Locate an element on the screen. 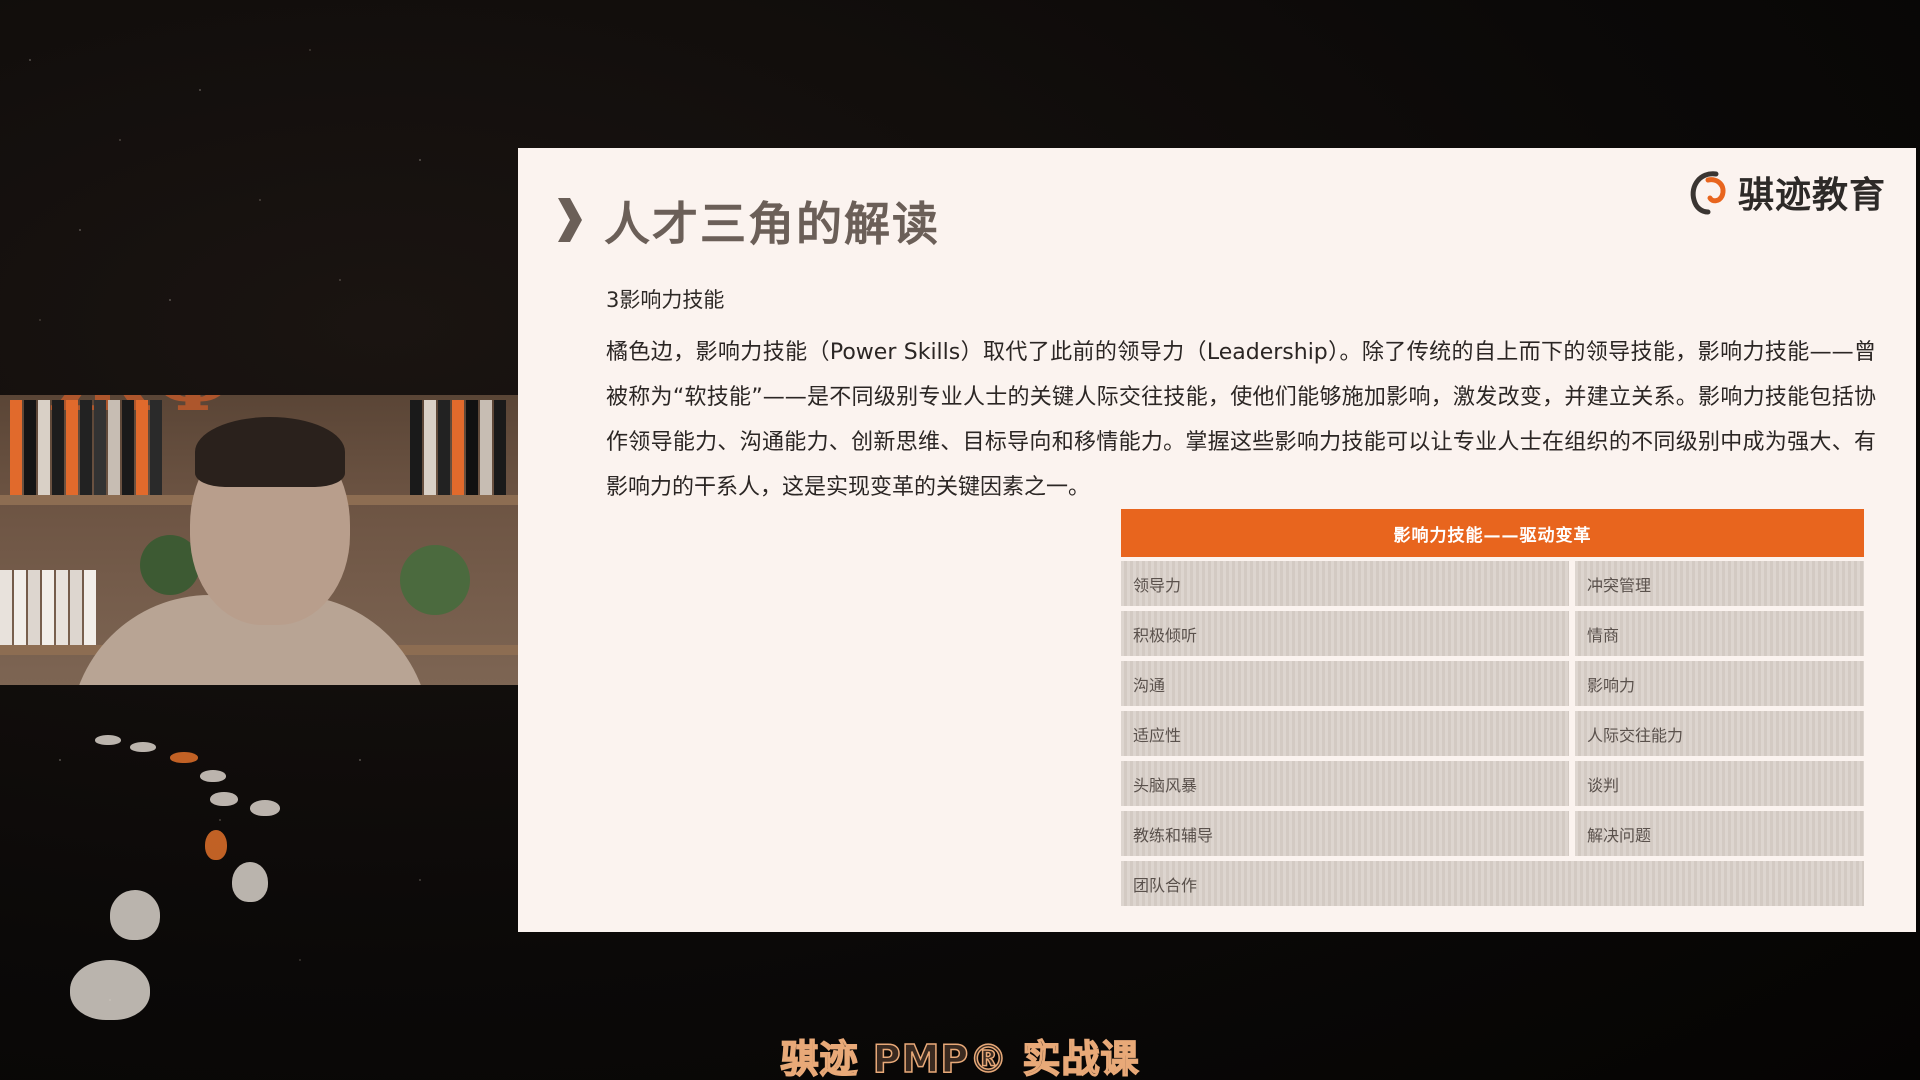 This screenshot has width=1920, height=1080. table-cell: 领导力 is located at coordinates (1345, 583).